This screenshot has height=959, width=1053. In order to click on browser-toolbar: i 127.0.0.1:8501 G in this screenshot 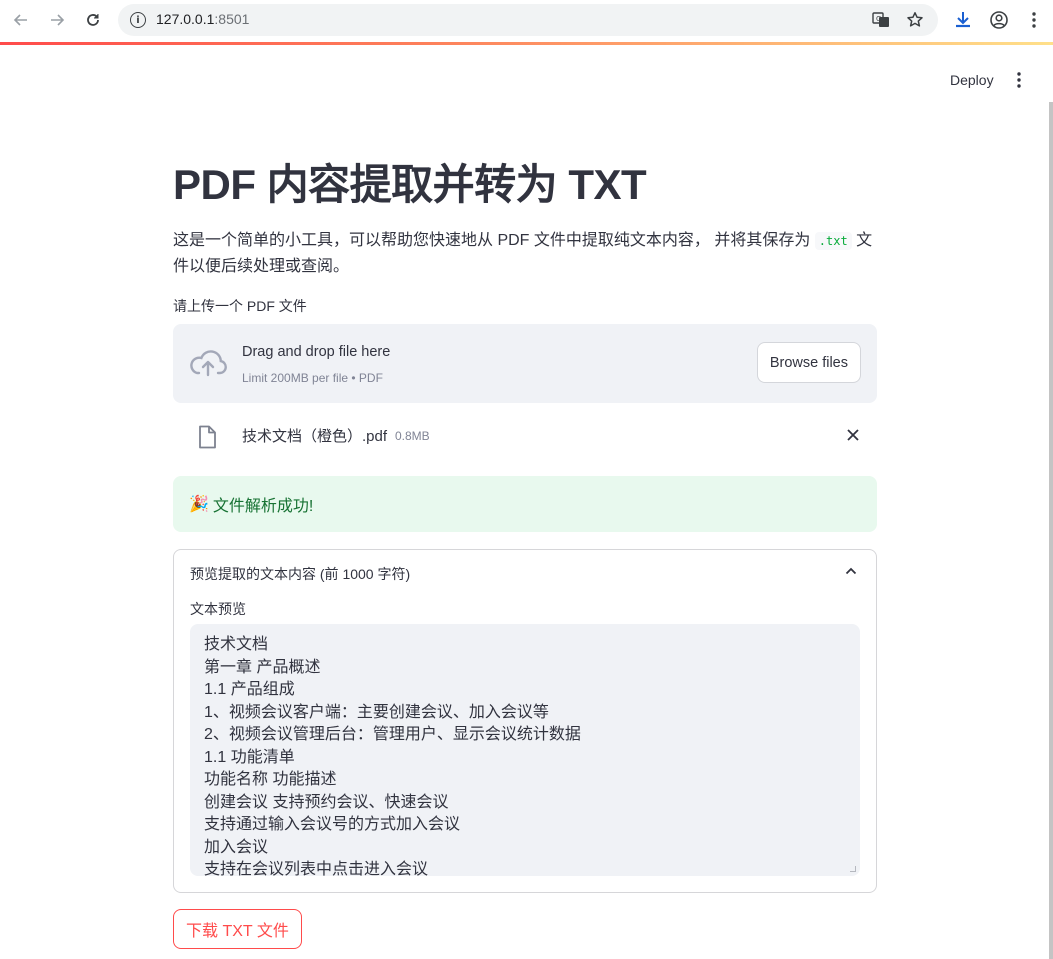, I will do `click(526, 21)`.